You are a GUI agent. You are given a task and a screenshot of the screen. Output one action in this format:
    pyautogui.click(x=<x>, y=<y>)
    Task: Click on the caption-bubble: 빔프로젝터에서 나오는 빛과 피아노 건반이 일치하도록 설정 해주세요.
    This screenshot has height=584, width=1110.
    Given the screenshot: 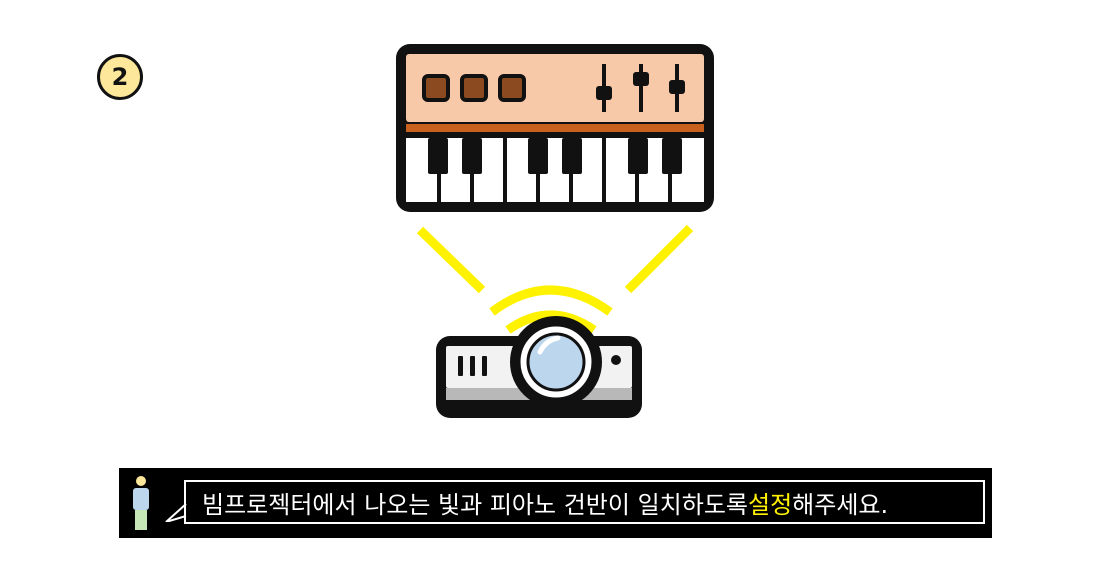 What is the action you would take?
    pyautogui.click(x=584, y=502)
    